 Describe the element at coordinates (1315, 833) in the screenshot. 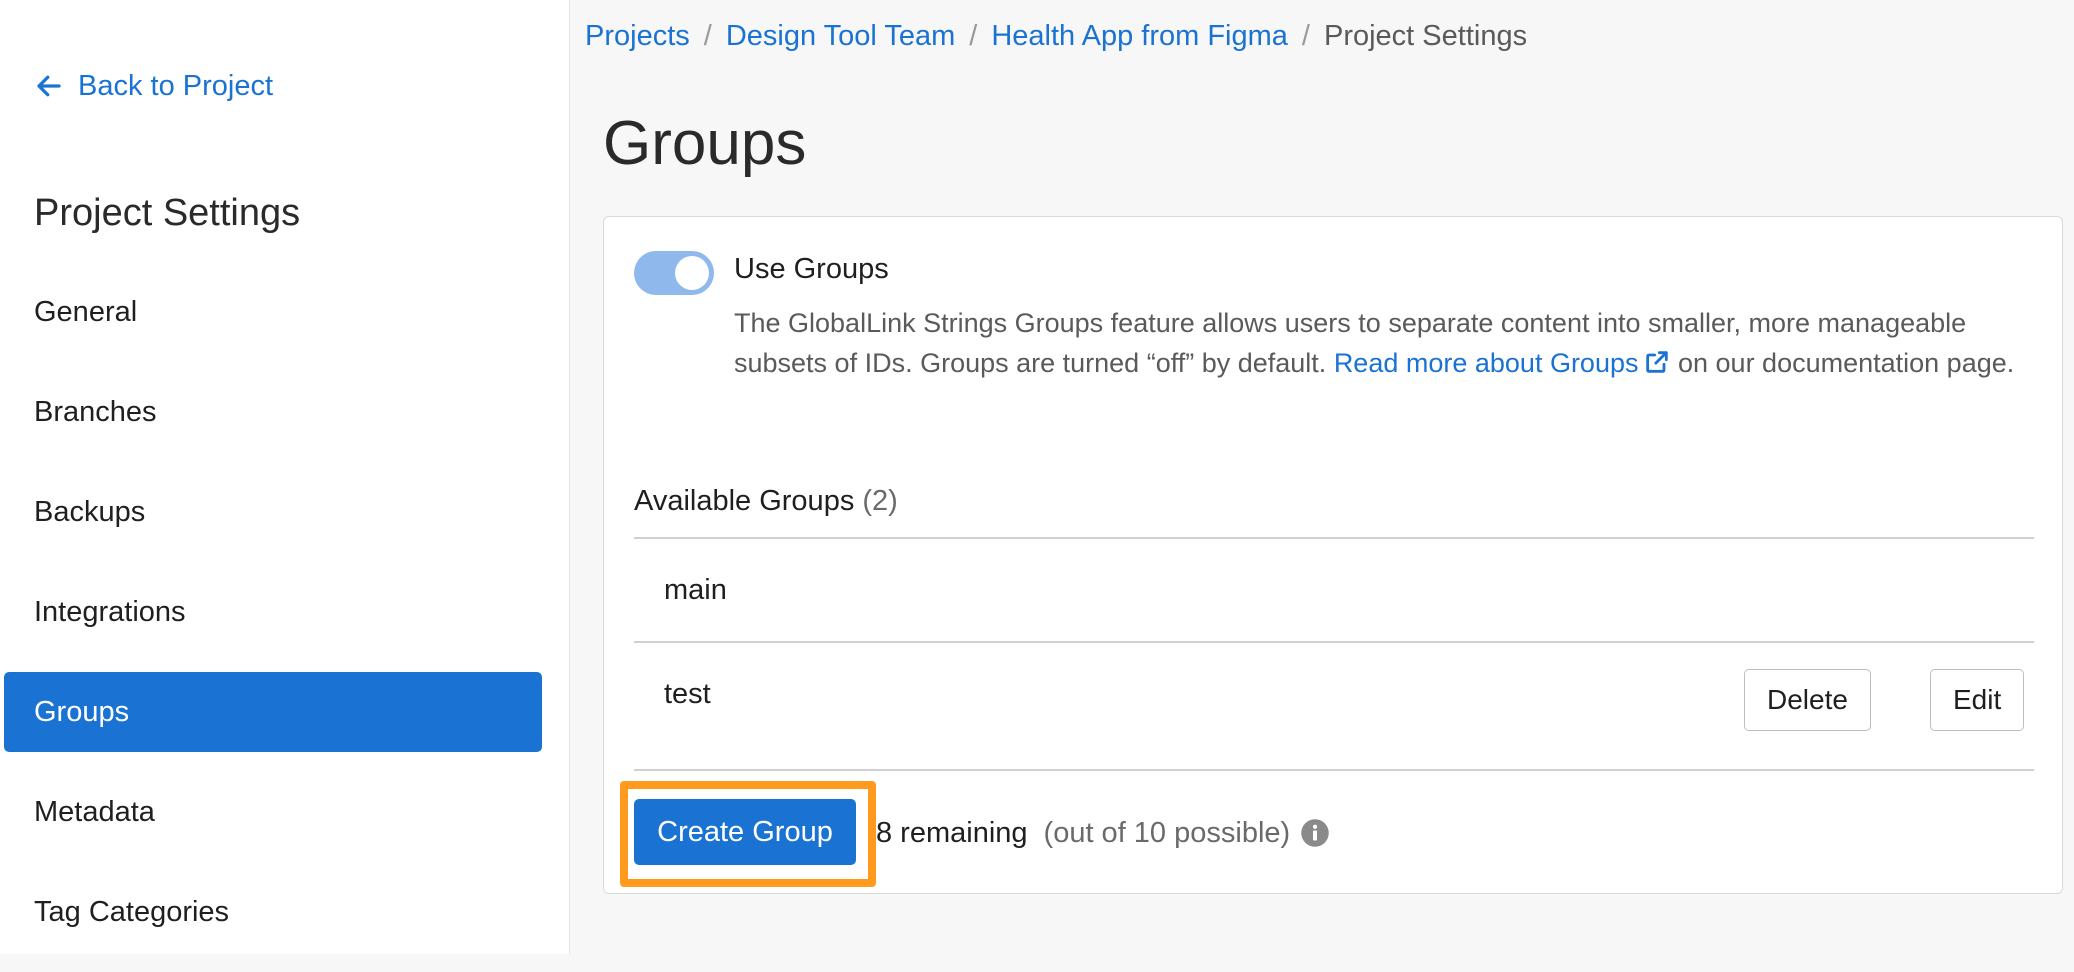

I see `info-icon` at that location.